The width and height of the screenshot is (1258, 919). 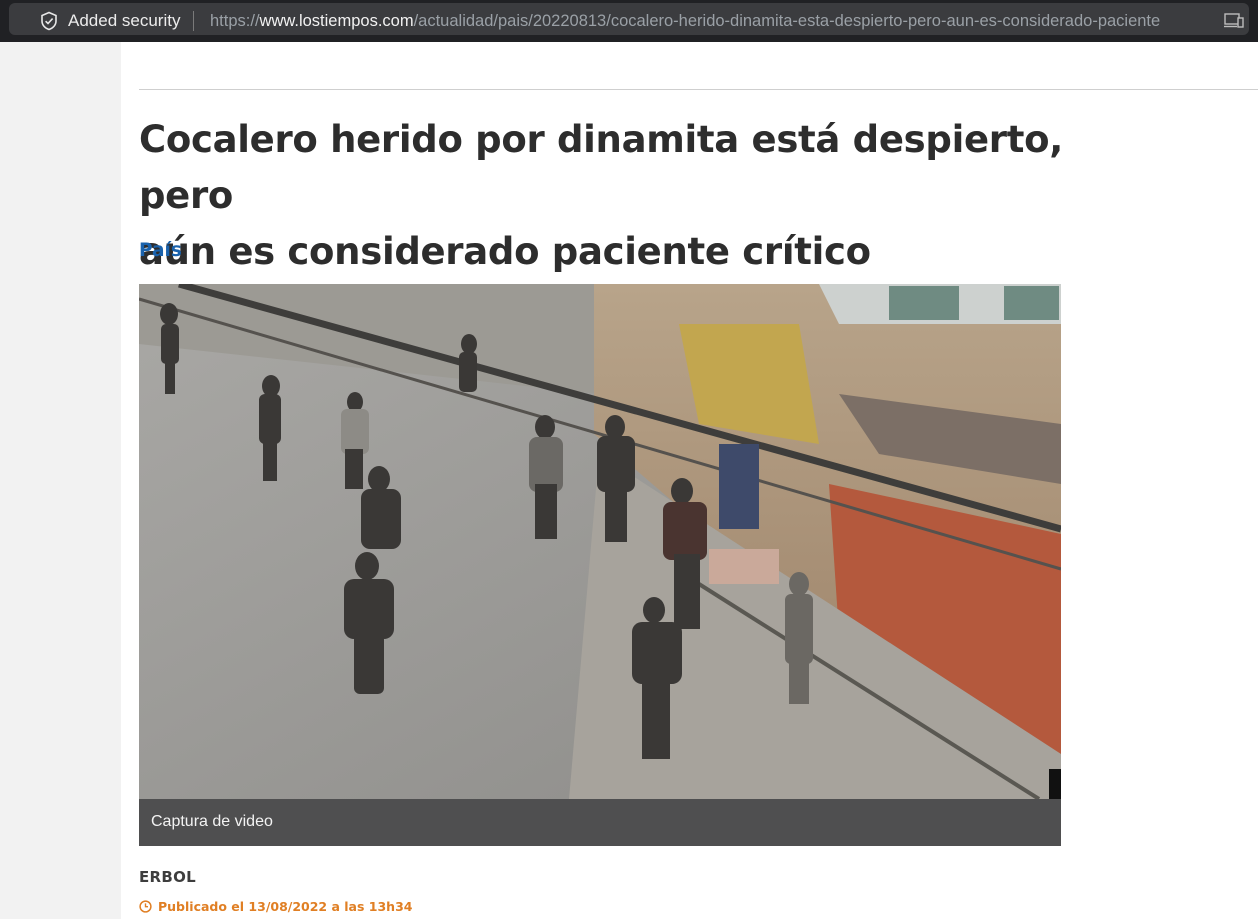 I want to click on url-host: www.lostiempos.com, so click(x=336, y=21).